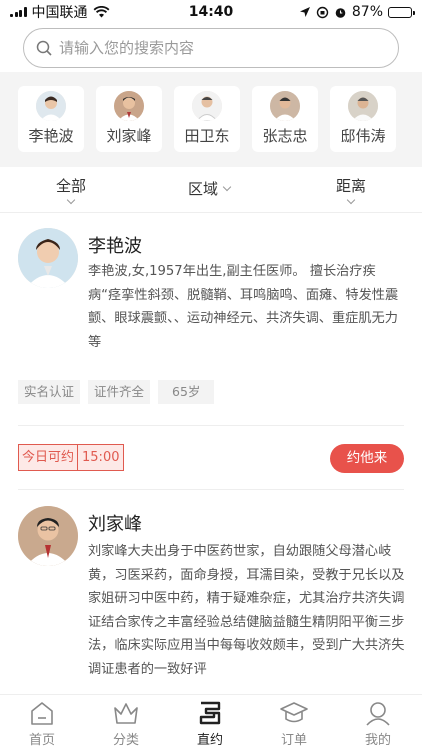  Describe the element at coordinates (125, 740) in the screenshot. I see `tab-category-label: 分类` at that location.